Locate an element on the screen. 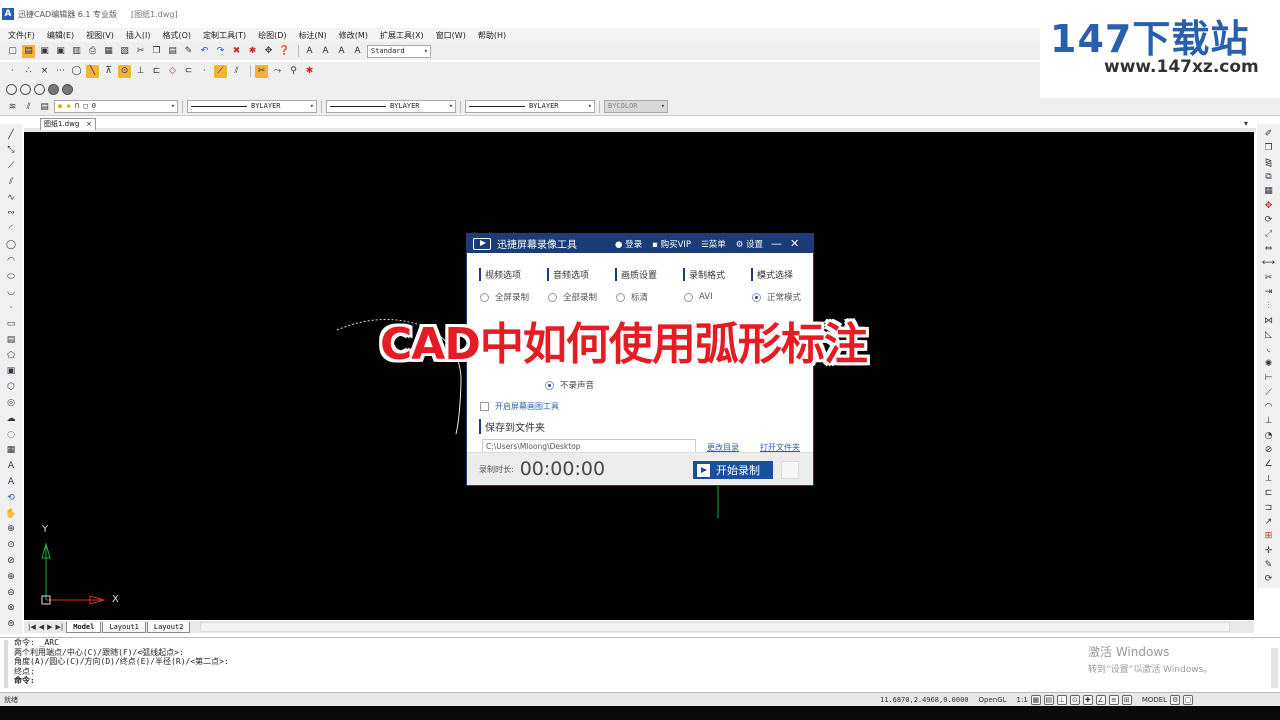 This screenshot has height=720, width=1280. snap-nearest-icon: ⊂ is located at coordinates (188, 71).